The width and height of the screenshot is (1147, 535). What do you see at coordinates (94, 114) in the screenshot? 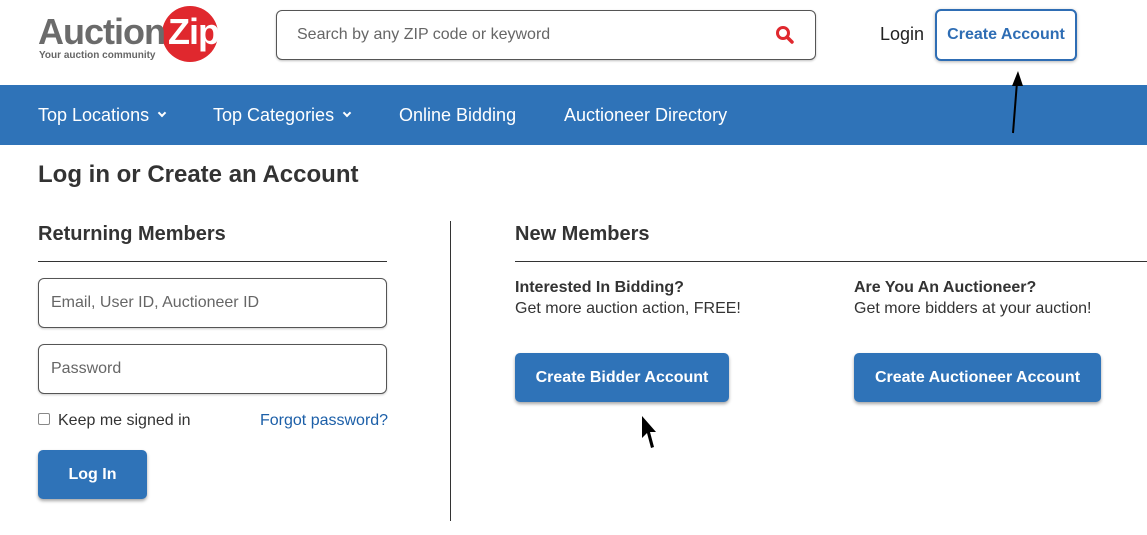
I see `nav-item-label: Top Locations` at bounding box center [94, 114].